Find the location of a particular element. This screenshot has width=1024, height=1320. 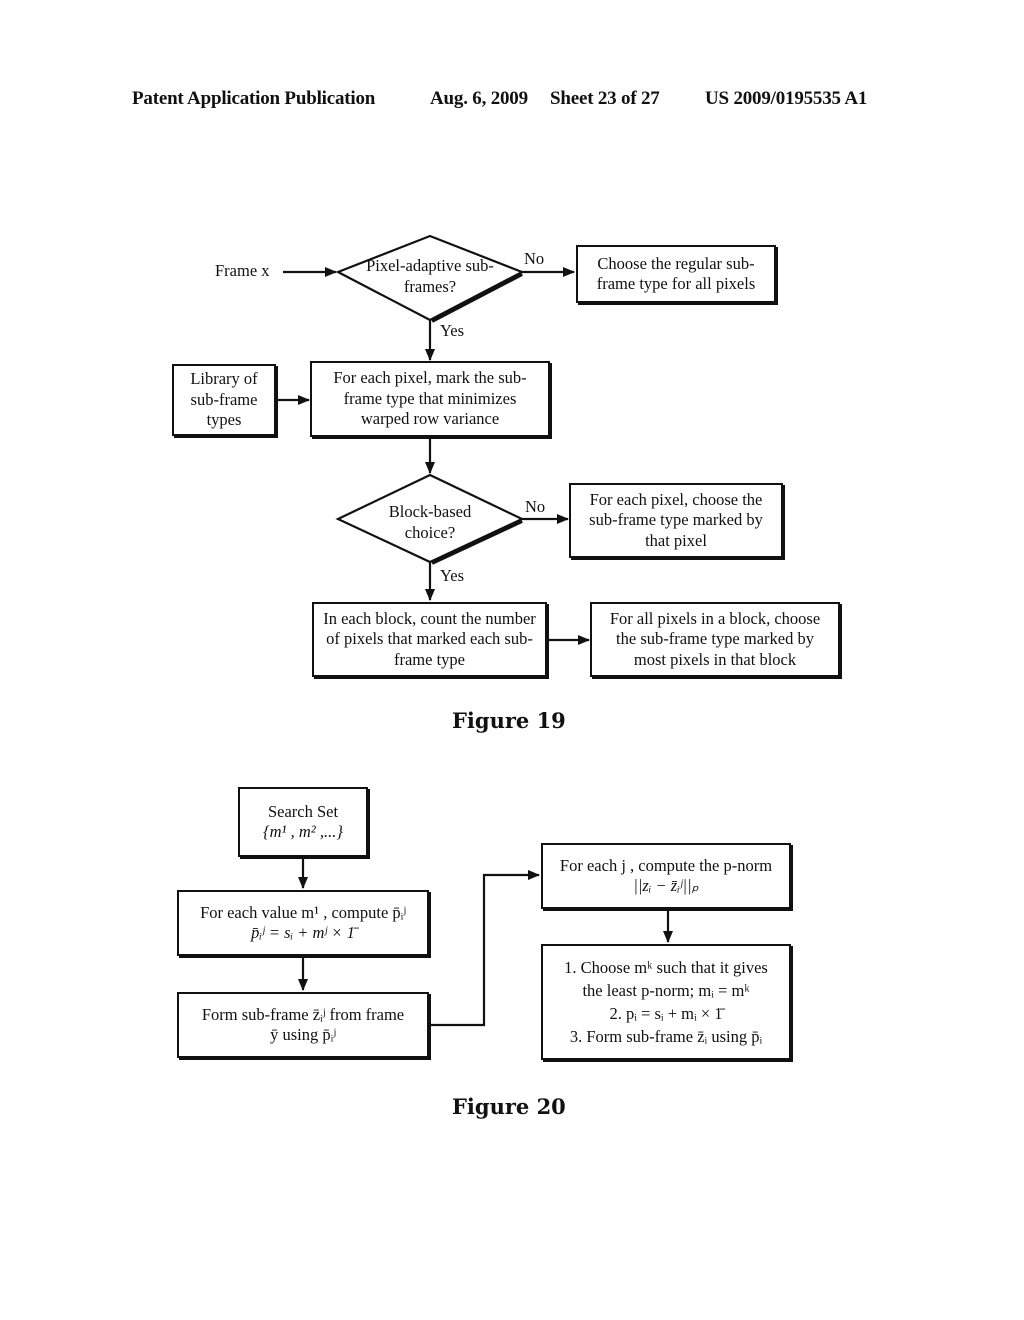

library-text: Library of sub-frame types is located at coordinates (224, 399).